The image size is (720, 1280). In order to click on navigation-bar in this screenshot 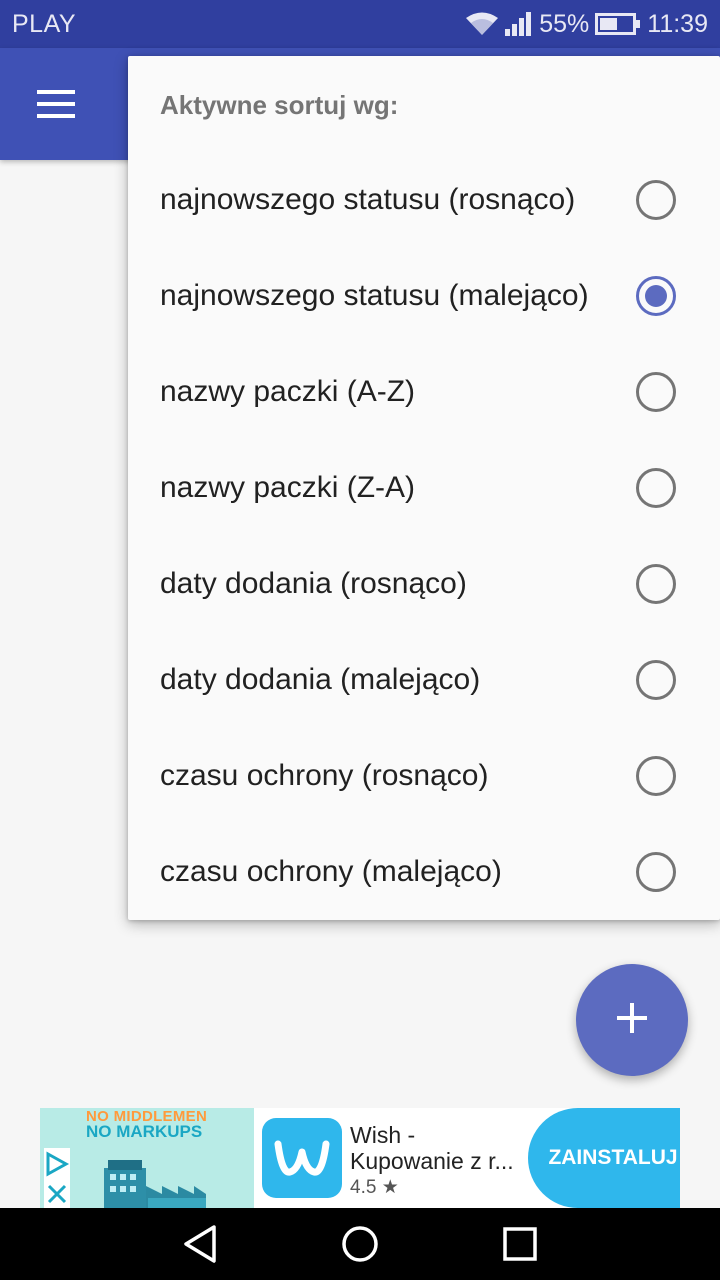, I will do `click(360, 1244)`.